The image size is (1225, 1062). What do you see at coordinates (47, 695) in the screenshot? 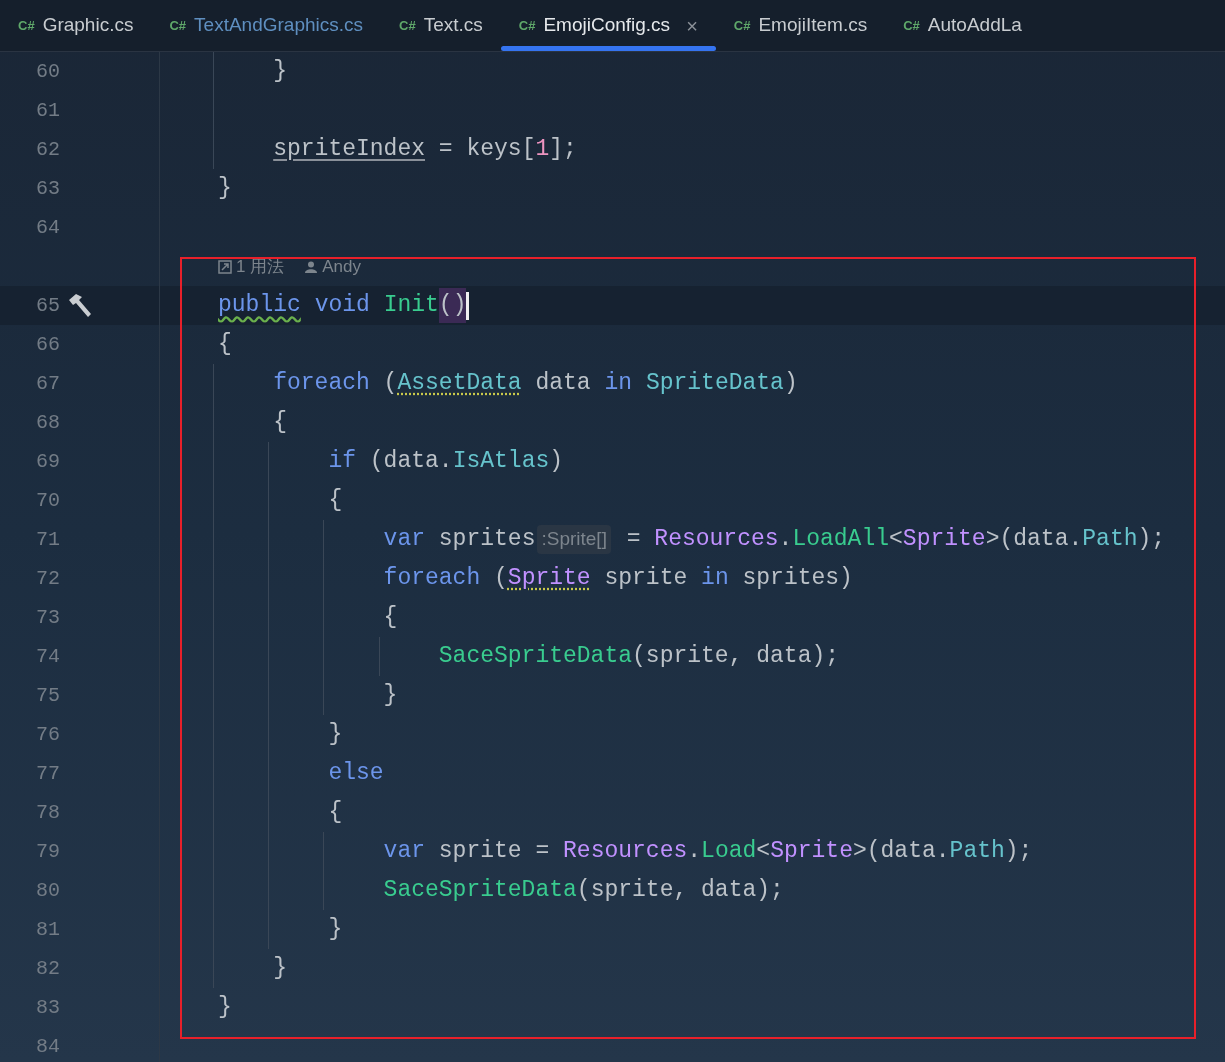
I see `line-number: 75` at bounding box center [47, 695].